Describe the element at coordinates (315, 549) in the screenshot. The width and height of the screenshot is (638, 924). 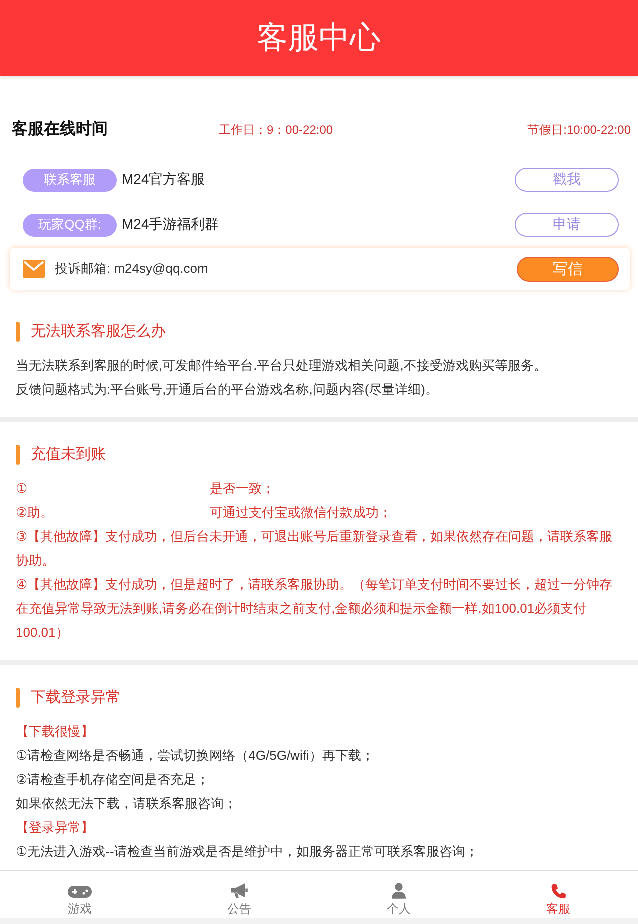
I see `paragraph-text: ③【其他故障】支付成功，但后台未开通，可退出账号后重新登录查看，如果依然存在问题，请联系客服协助。` at that location.